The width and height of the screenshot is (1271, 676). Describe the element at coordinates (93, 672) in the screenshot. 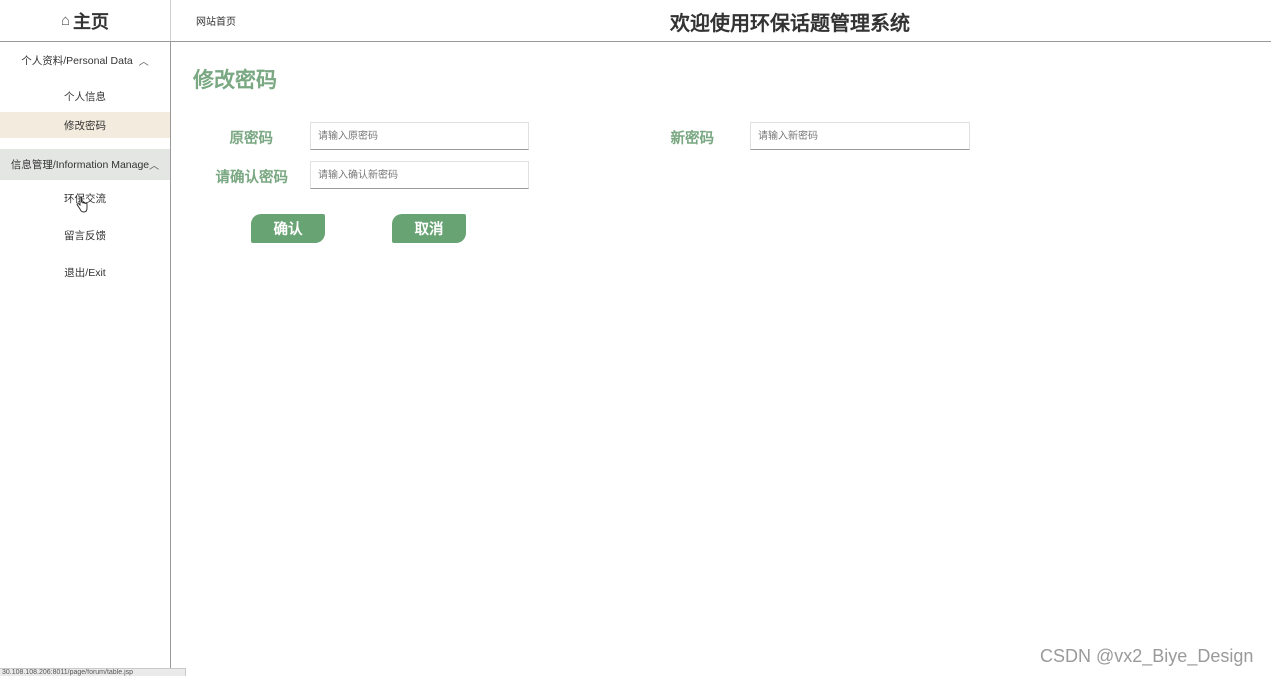

I see `status-bar-url: 30.108.108.206:8011/page/forum/table.jsp` at that location.